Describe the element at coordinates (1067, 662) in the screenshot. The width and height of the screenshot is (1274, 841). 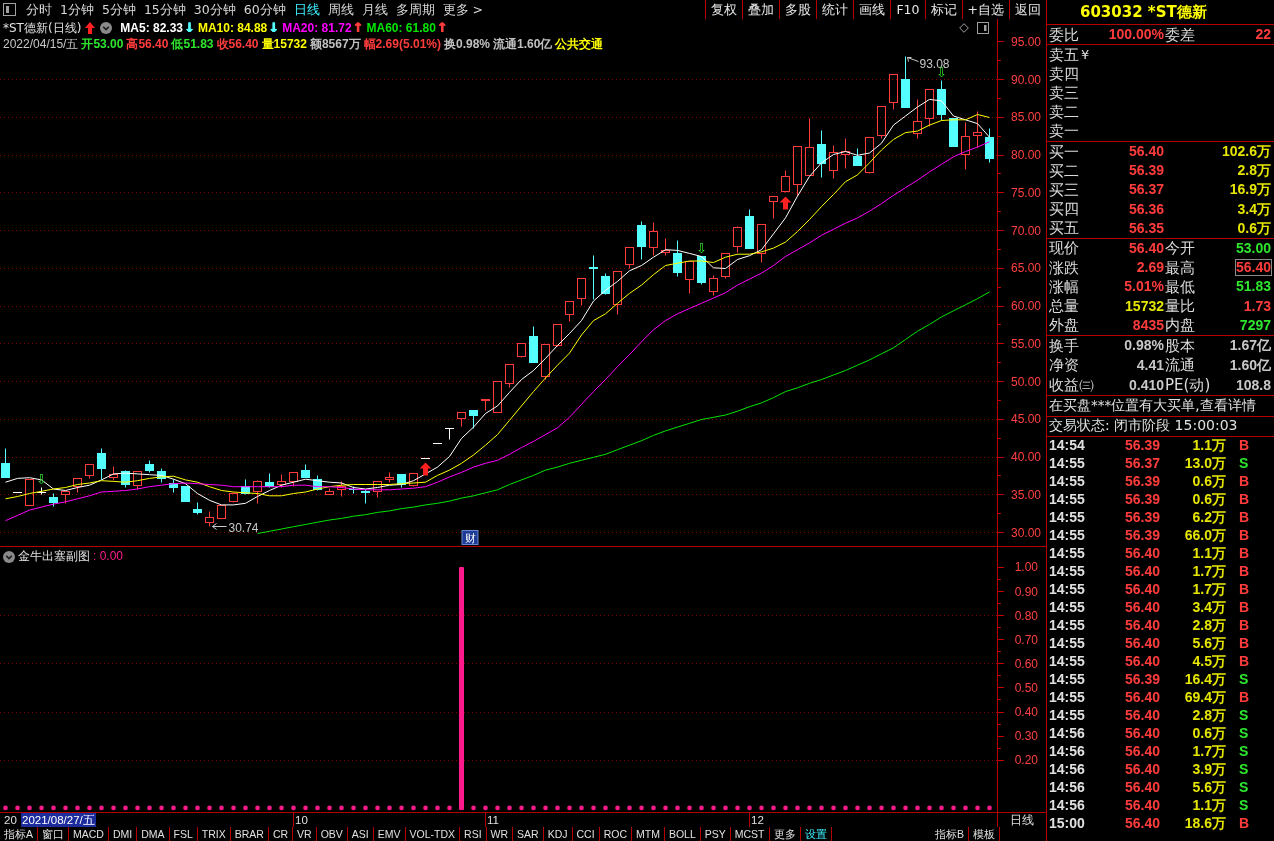
I see `trade-time: 14:55` at that location.